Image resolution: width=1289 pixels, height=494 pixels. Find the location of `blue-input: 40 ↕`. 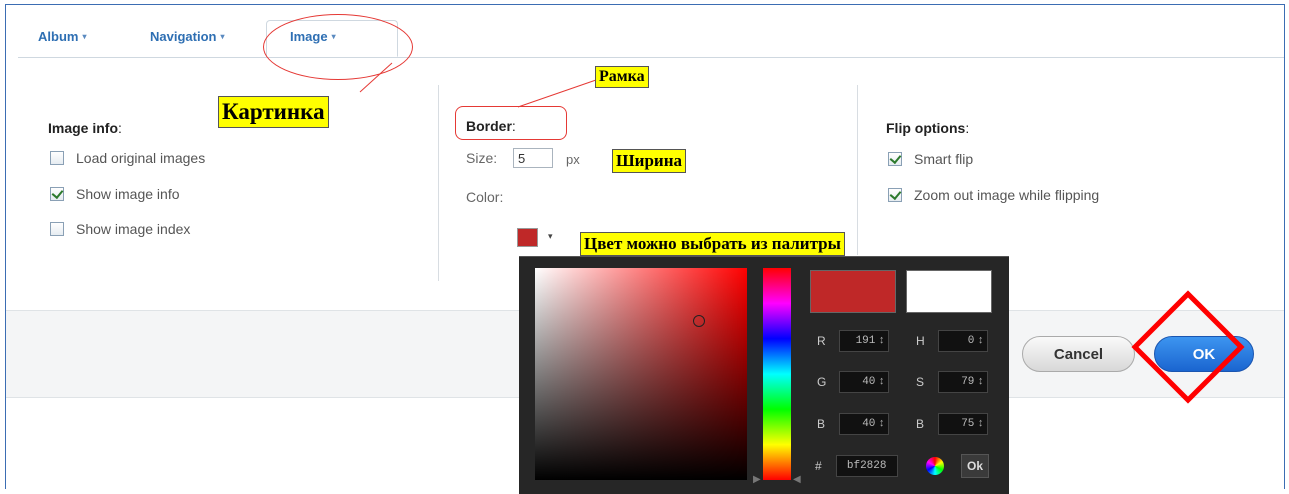

blue-input: 40 ↕ is located at coordinates (864, 424).